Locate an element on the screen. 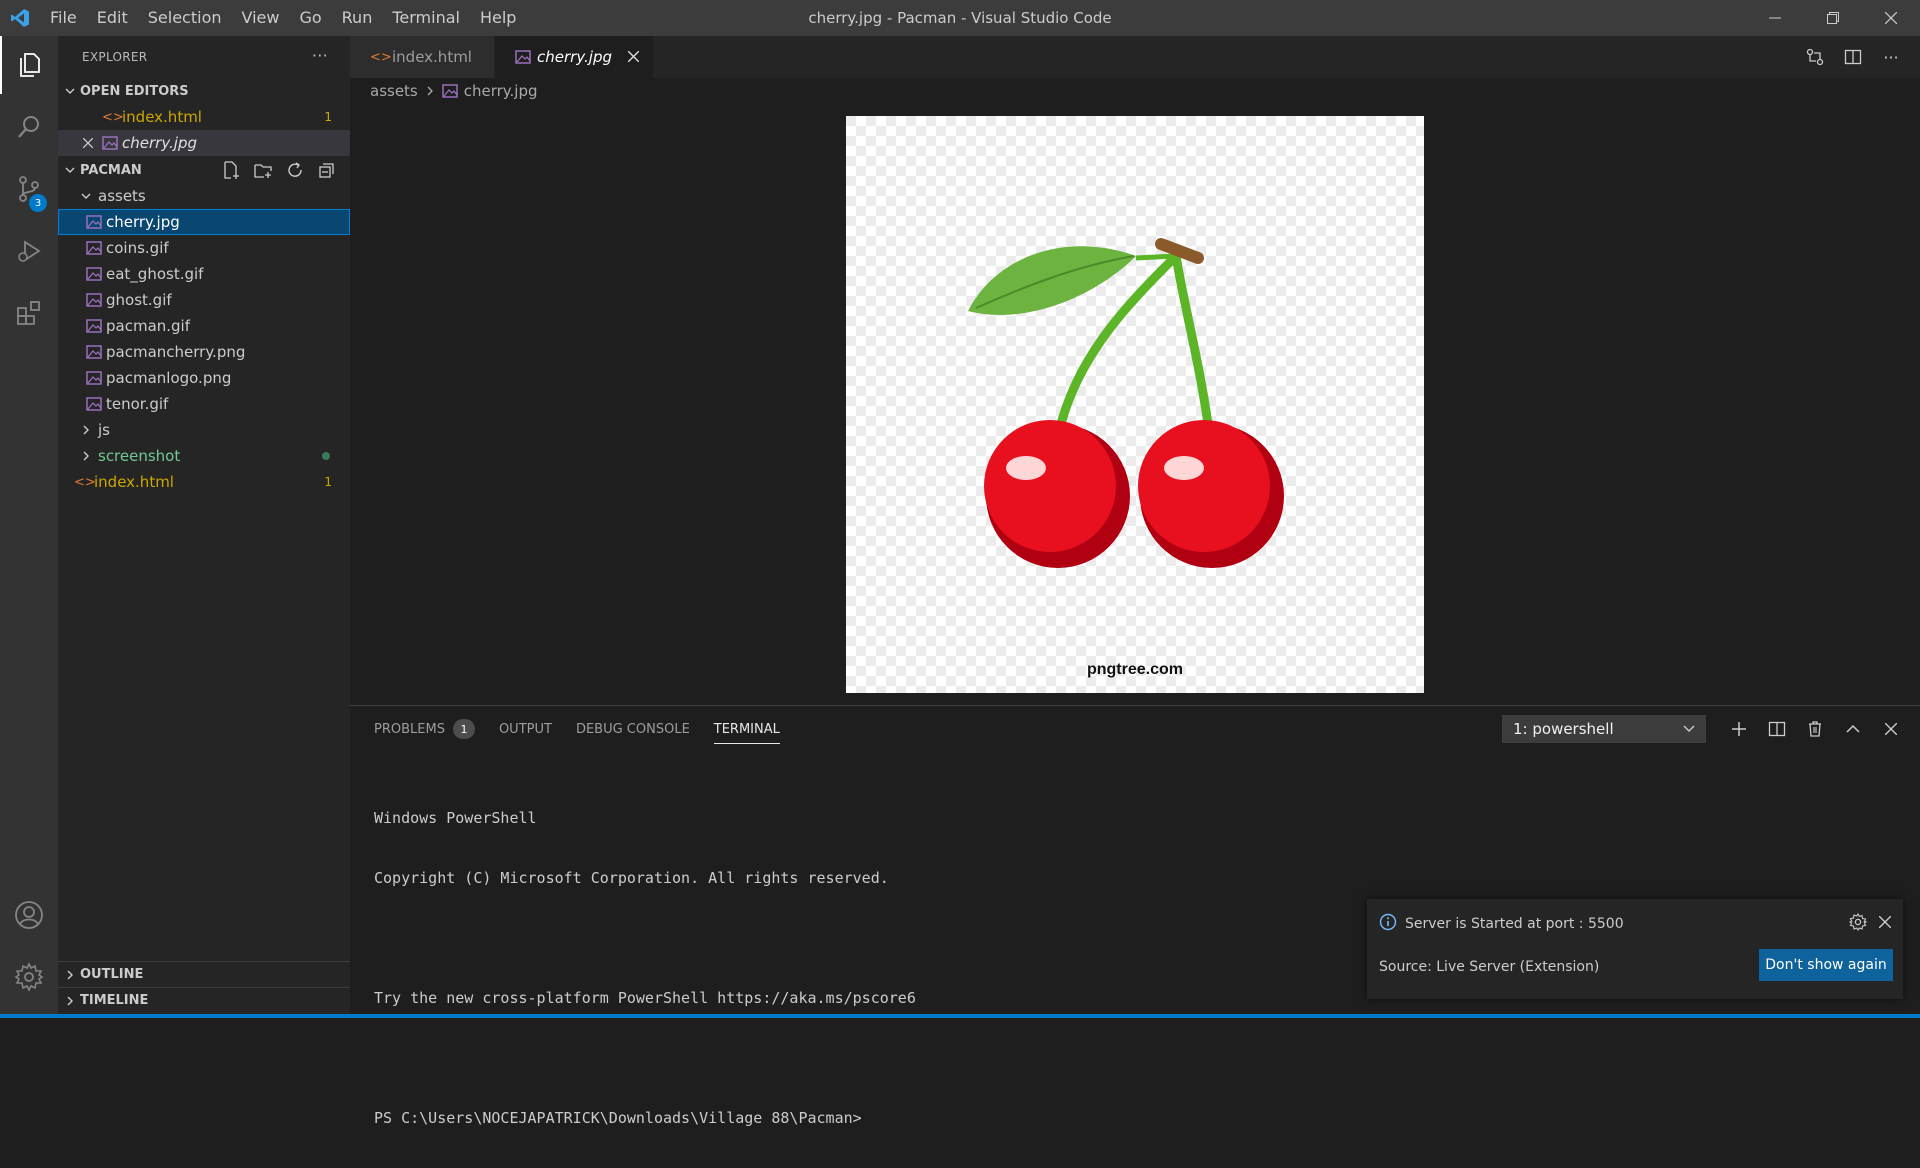  refresh-icon is located at coordinates (295, 172).